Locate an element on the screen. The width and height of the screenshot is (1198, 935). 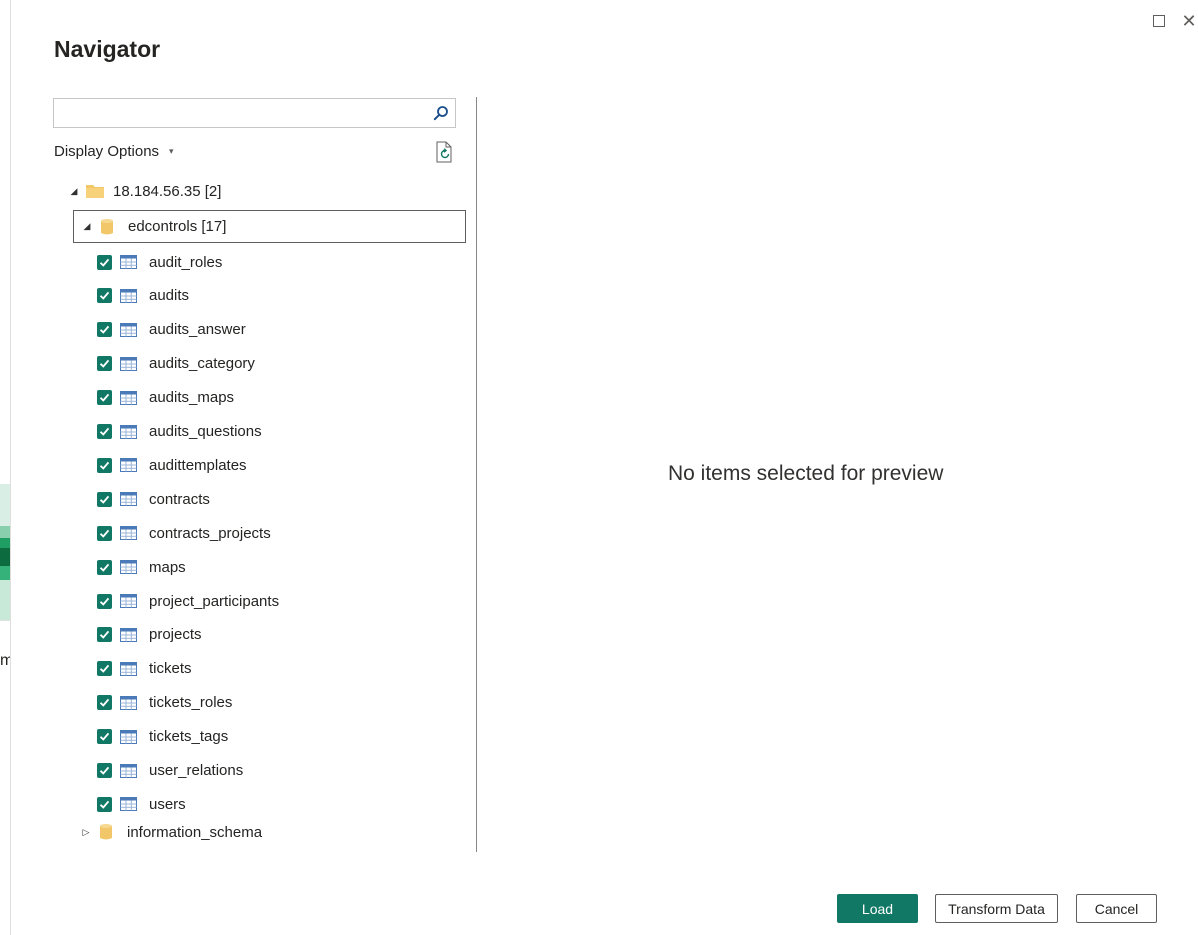
load-button: Load is located at coordinates (877, 908).